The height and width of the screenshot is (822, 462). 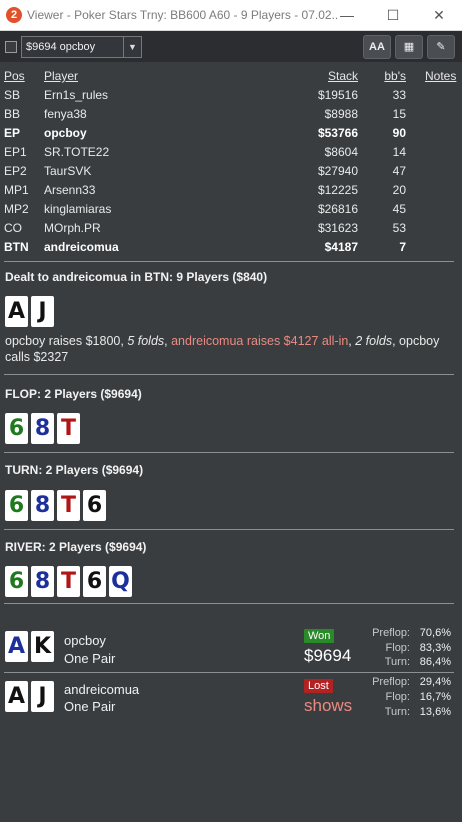 I want to click on header-stack: Stack, so click(x=343, y=76).